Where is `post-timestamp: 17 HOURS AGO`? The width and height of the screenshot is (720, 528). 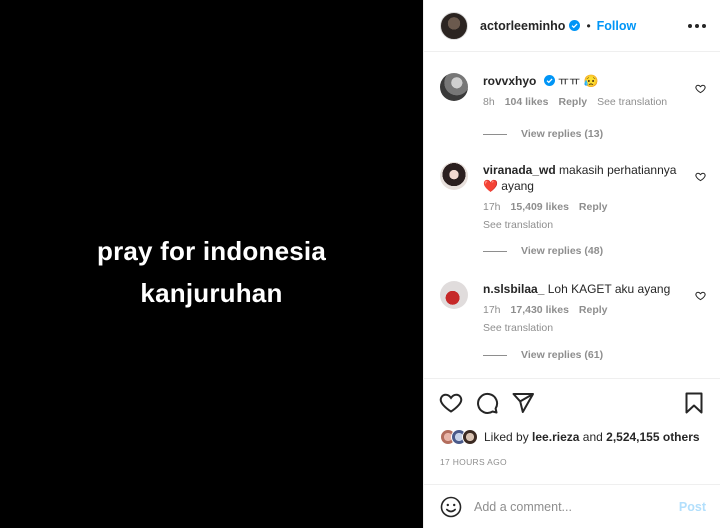
post-timestamp: 17 HOURS AGO is located at coordinates (473, 462).